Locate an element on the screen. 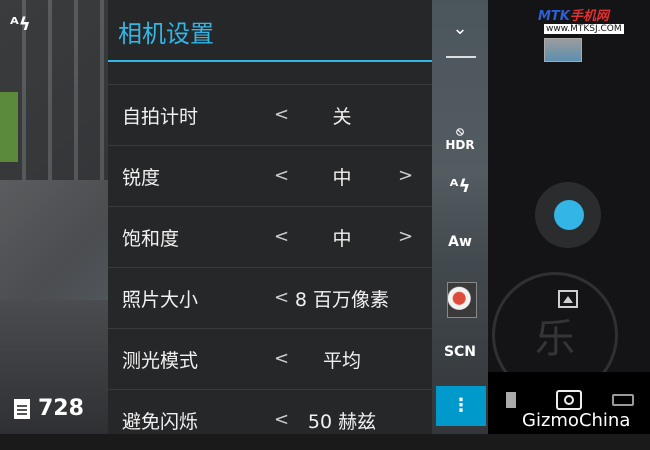 The height and width of the screenshot is (450, 650). setting-row-metering: 测光模式 < 平均 is located at coordinates (270, 358).